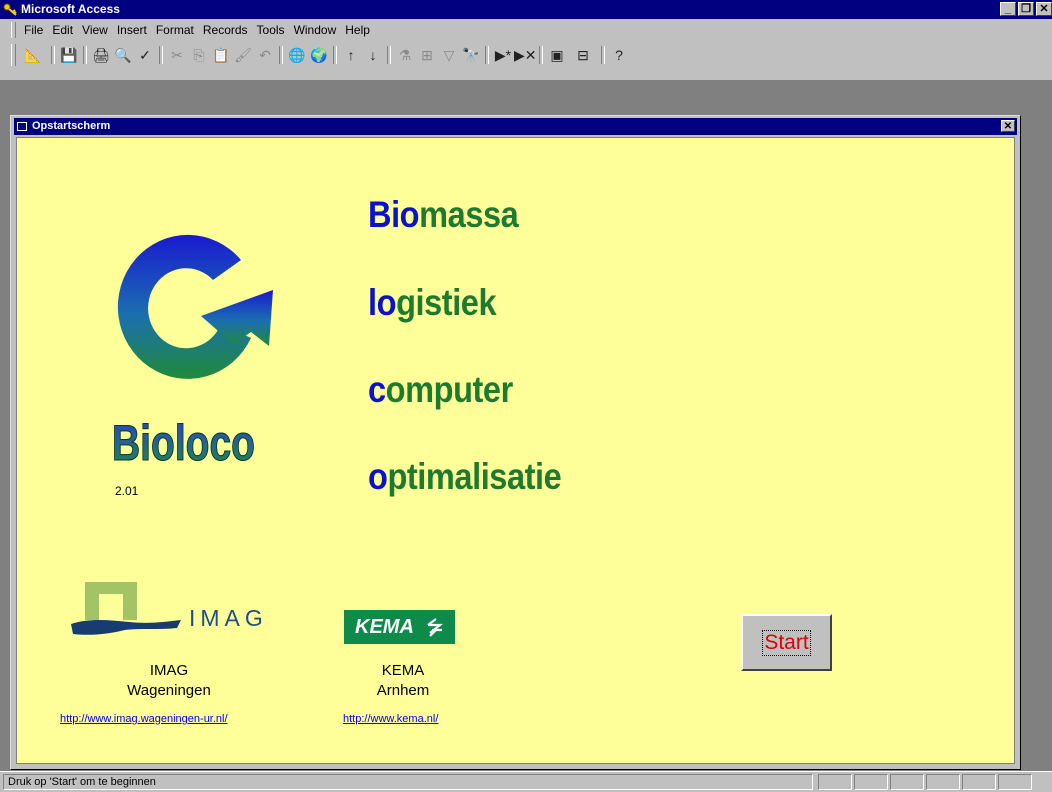  I want to click on acronym-line-3: computer, so click(440, 389).